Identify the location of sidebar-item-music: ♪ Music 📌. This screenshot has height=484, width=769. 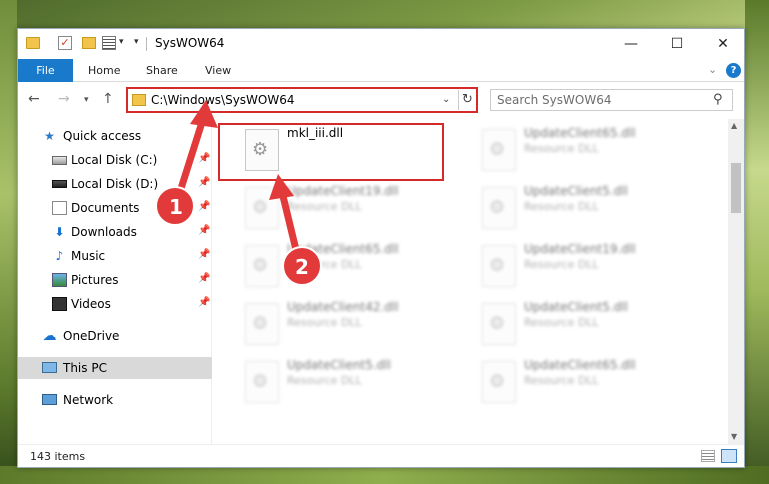
(115, 256).